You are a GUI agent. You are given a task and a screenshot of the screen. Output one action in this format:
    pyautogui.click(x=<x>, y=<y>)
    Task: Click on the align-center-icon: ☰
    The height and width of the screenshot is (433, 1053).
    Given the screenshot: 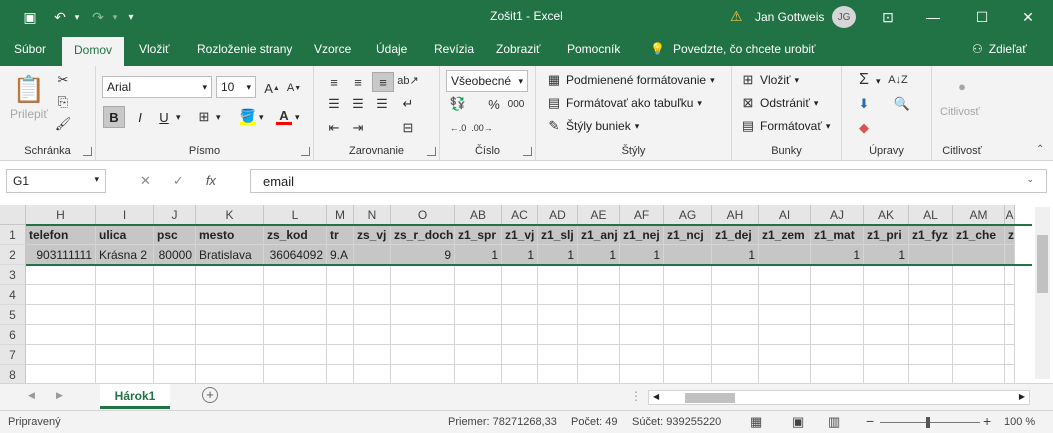 What is the action you would take?
    pyautogui.click(x=358, y=104)
    